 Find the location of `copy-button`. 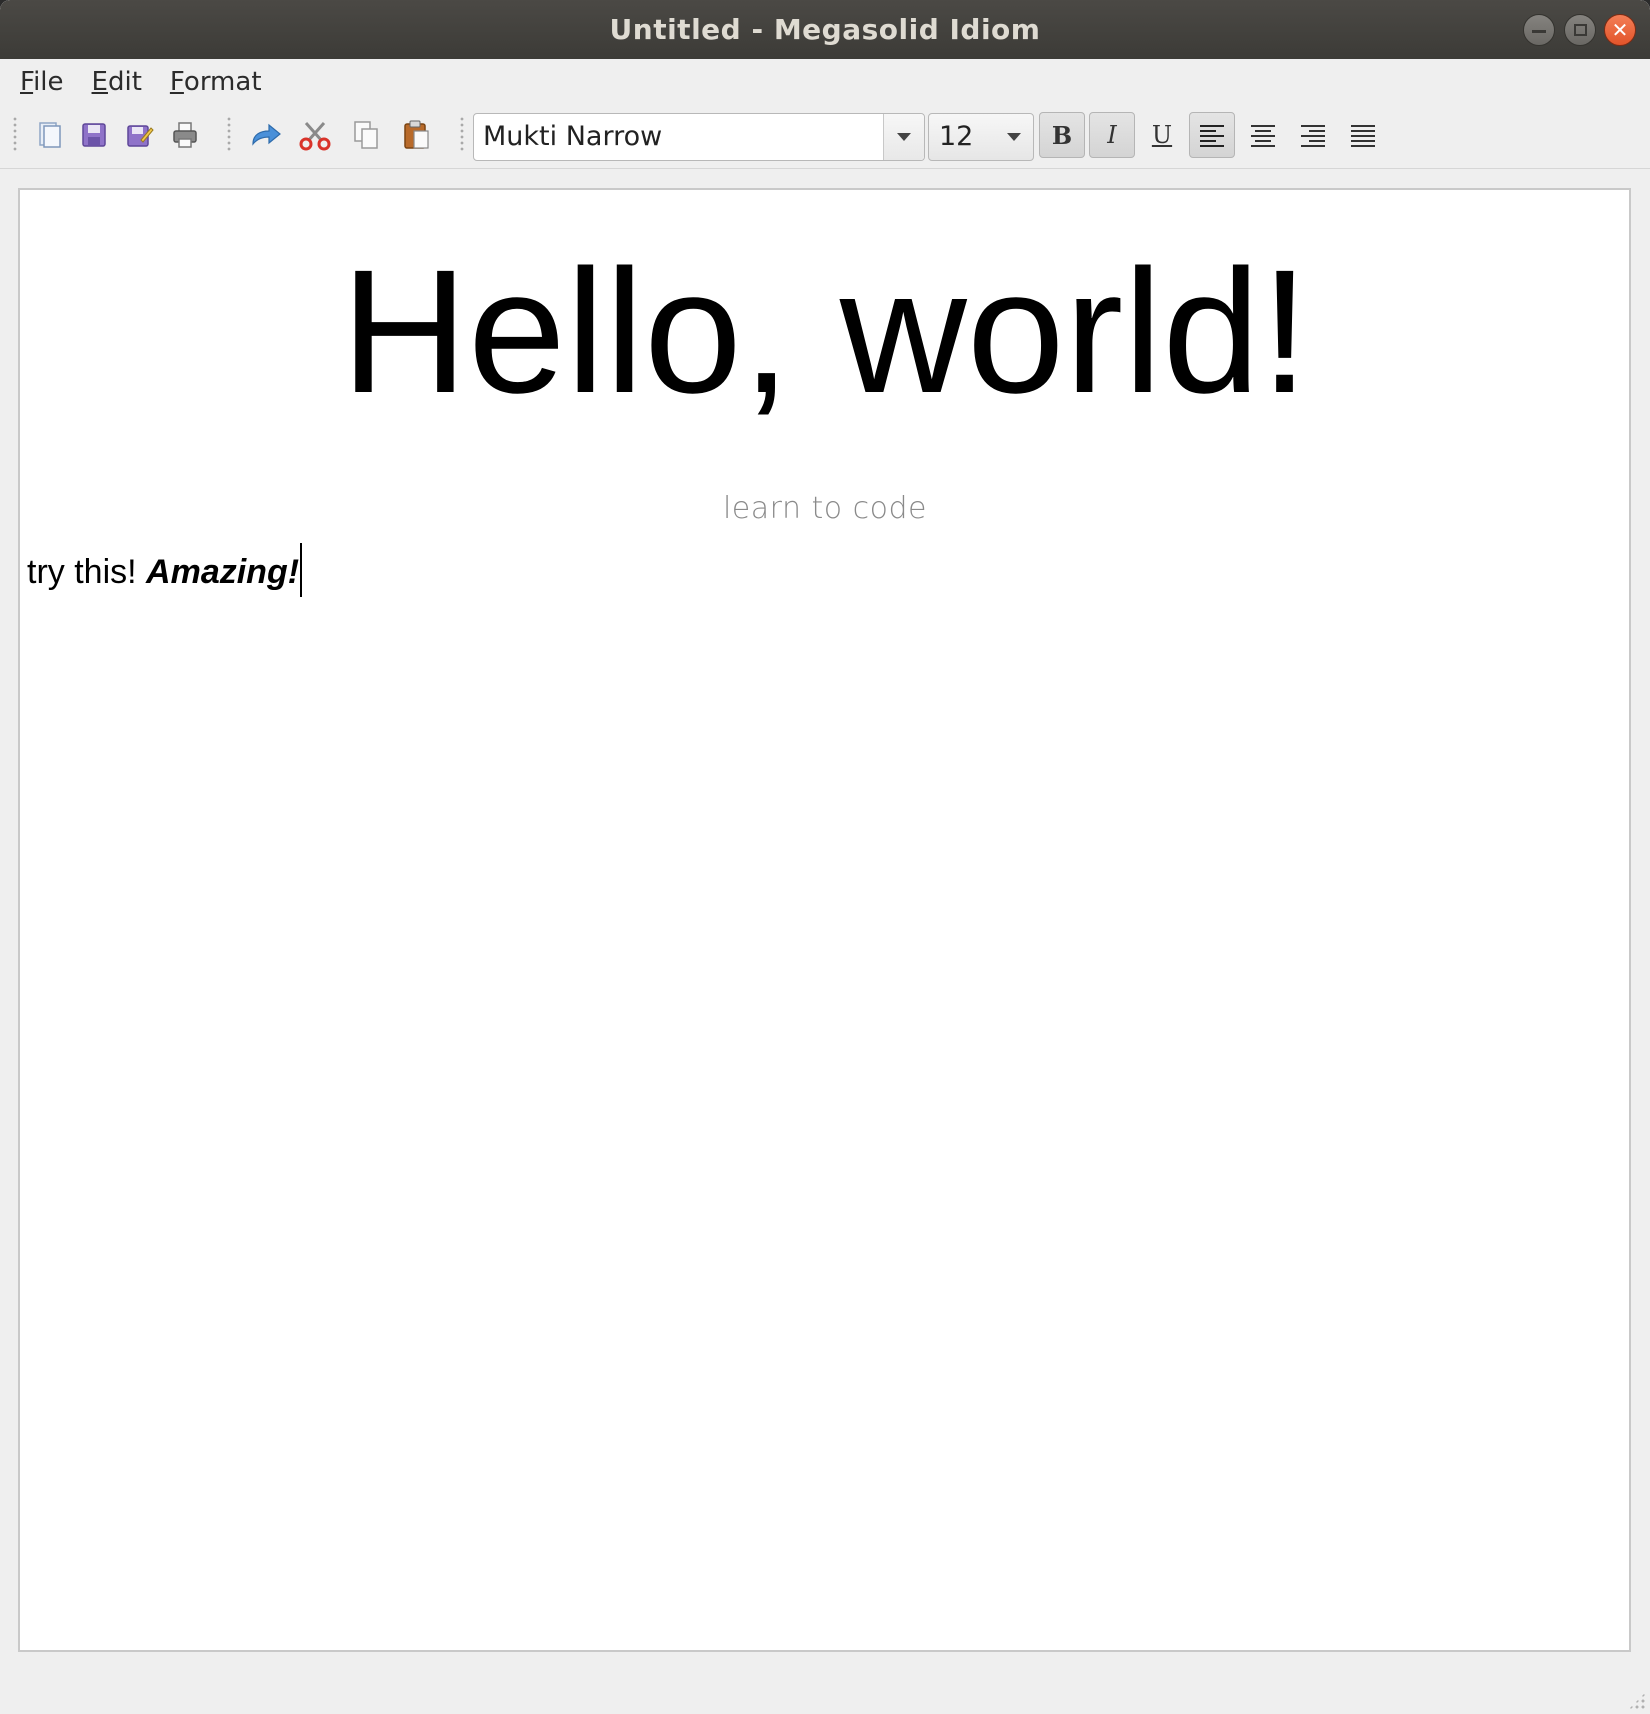

copy-button is located at coordinates (366, 135).